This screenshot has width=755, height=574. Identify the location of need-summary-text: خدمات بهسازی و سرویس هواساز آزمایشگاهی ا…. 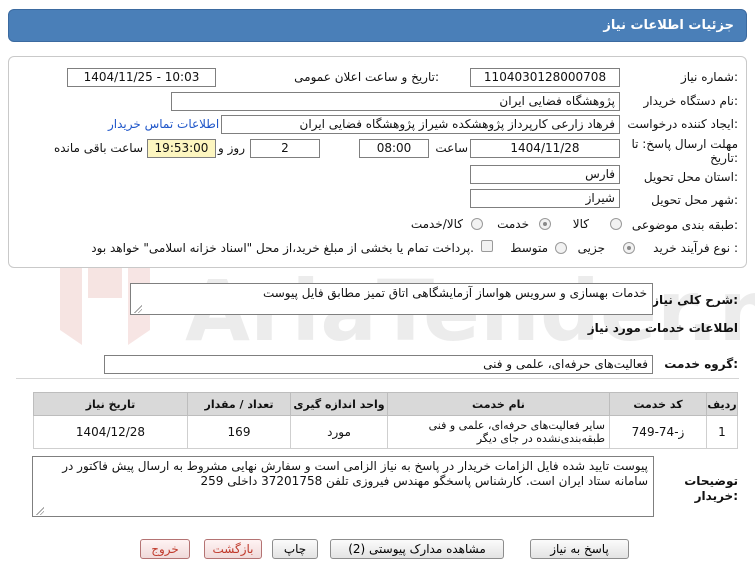
(454, 293).